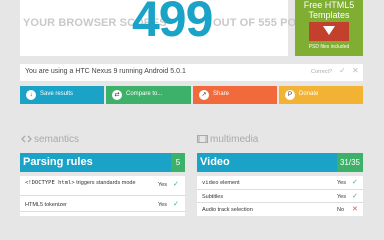 The image size is (384, 240). What do you see at coordinates (215, 162) in the screenshot?
I see `category-video-name: Video` at bounding box center [215, 162].